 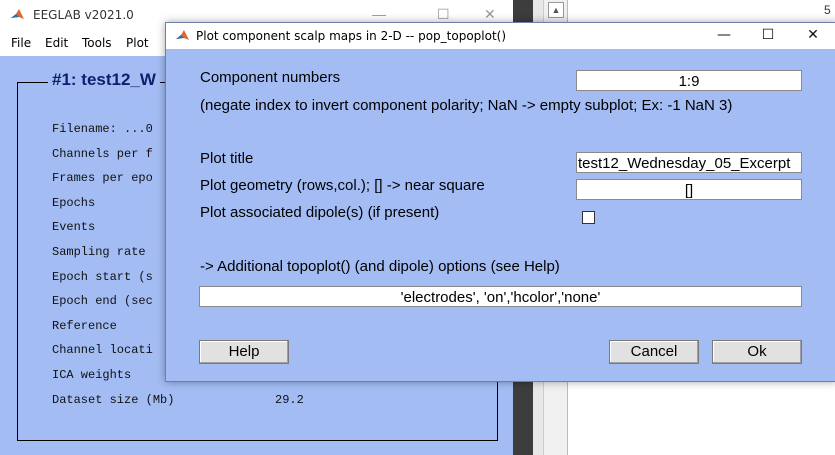 I want to click on menu-plot: Plot, so click(x=137, y=43).